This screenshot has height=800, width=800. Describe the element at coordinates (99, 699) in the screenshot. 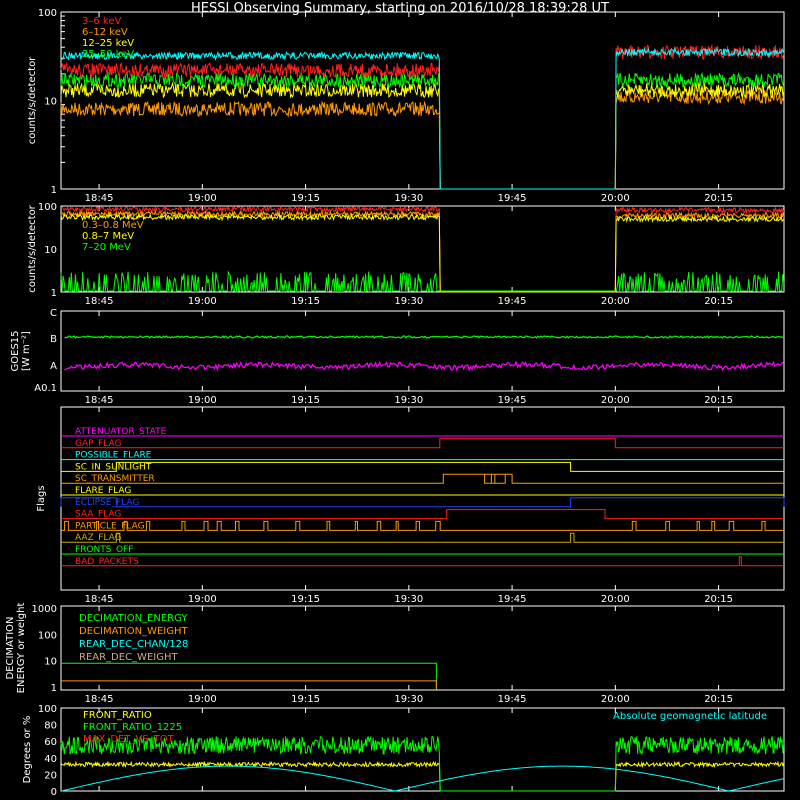

I see `decimation-xtick-label: 18:45` at that location.